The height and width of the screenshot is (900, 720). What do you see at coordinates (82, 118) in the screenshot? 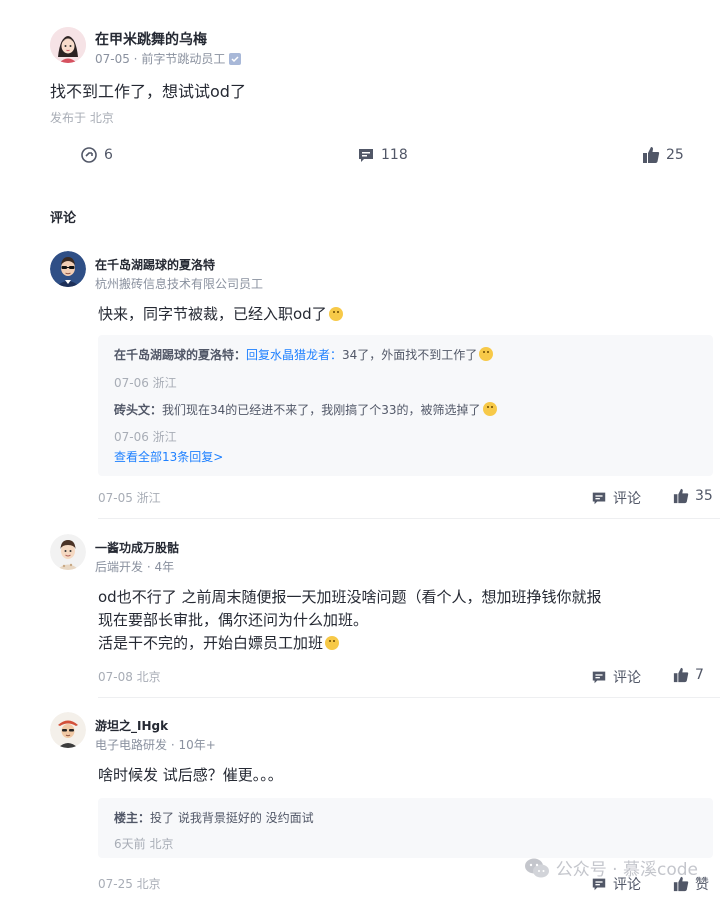
I see `post-location: 发布于 北京` at bounding box center [82, 118].